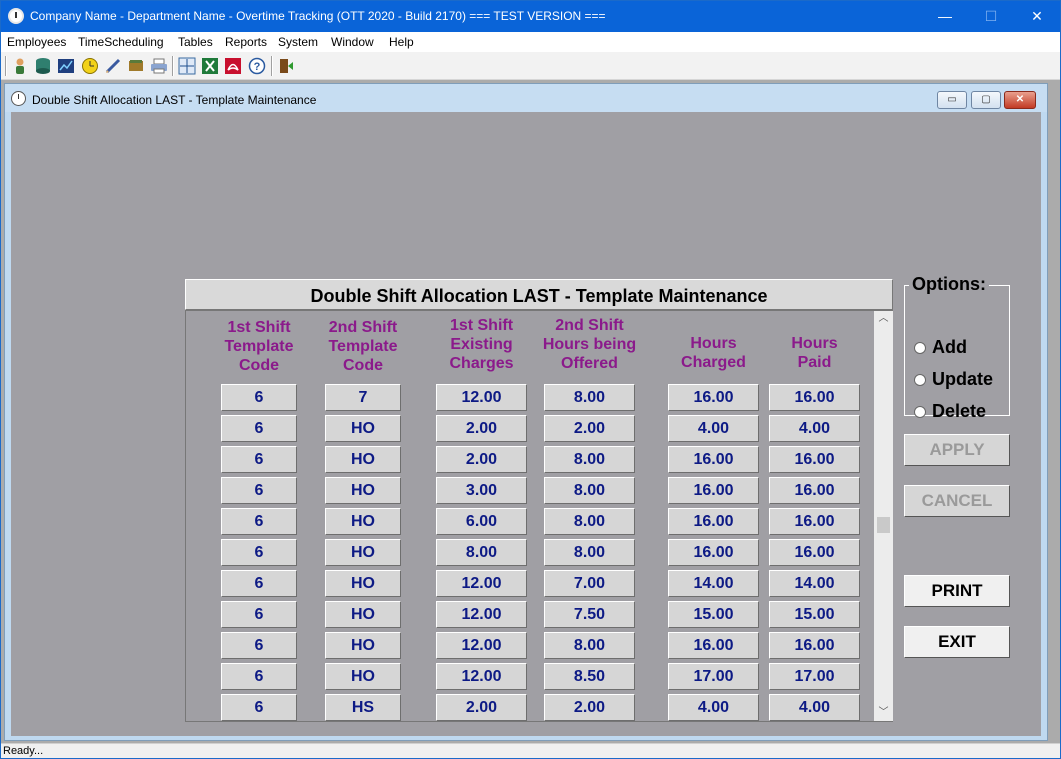 This screenshot has height=759, width=1061. I want to click on child-minimize-button: ▭, so click(952, 100).